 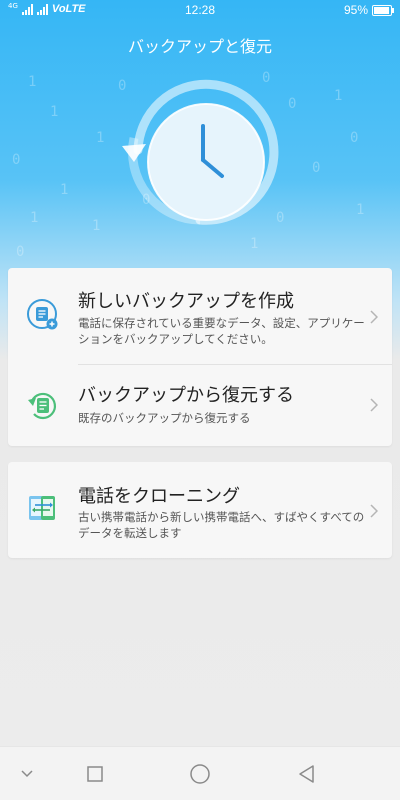 I want to click on new-backup-icon, so click(x=42, y=314).